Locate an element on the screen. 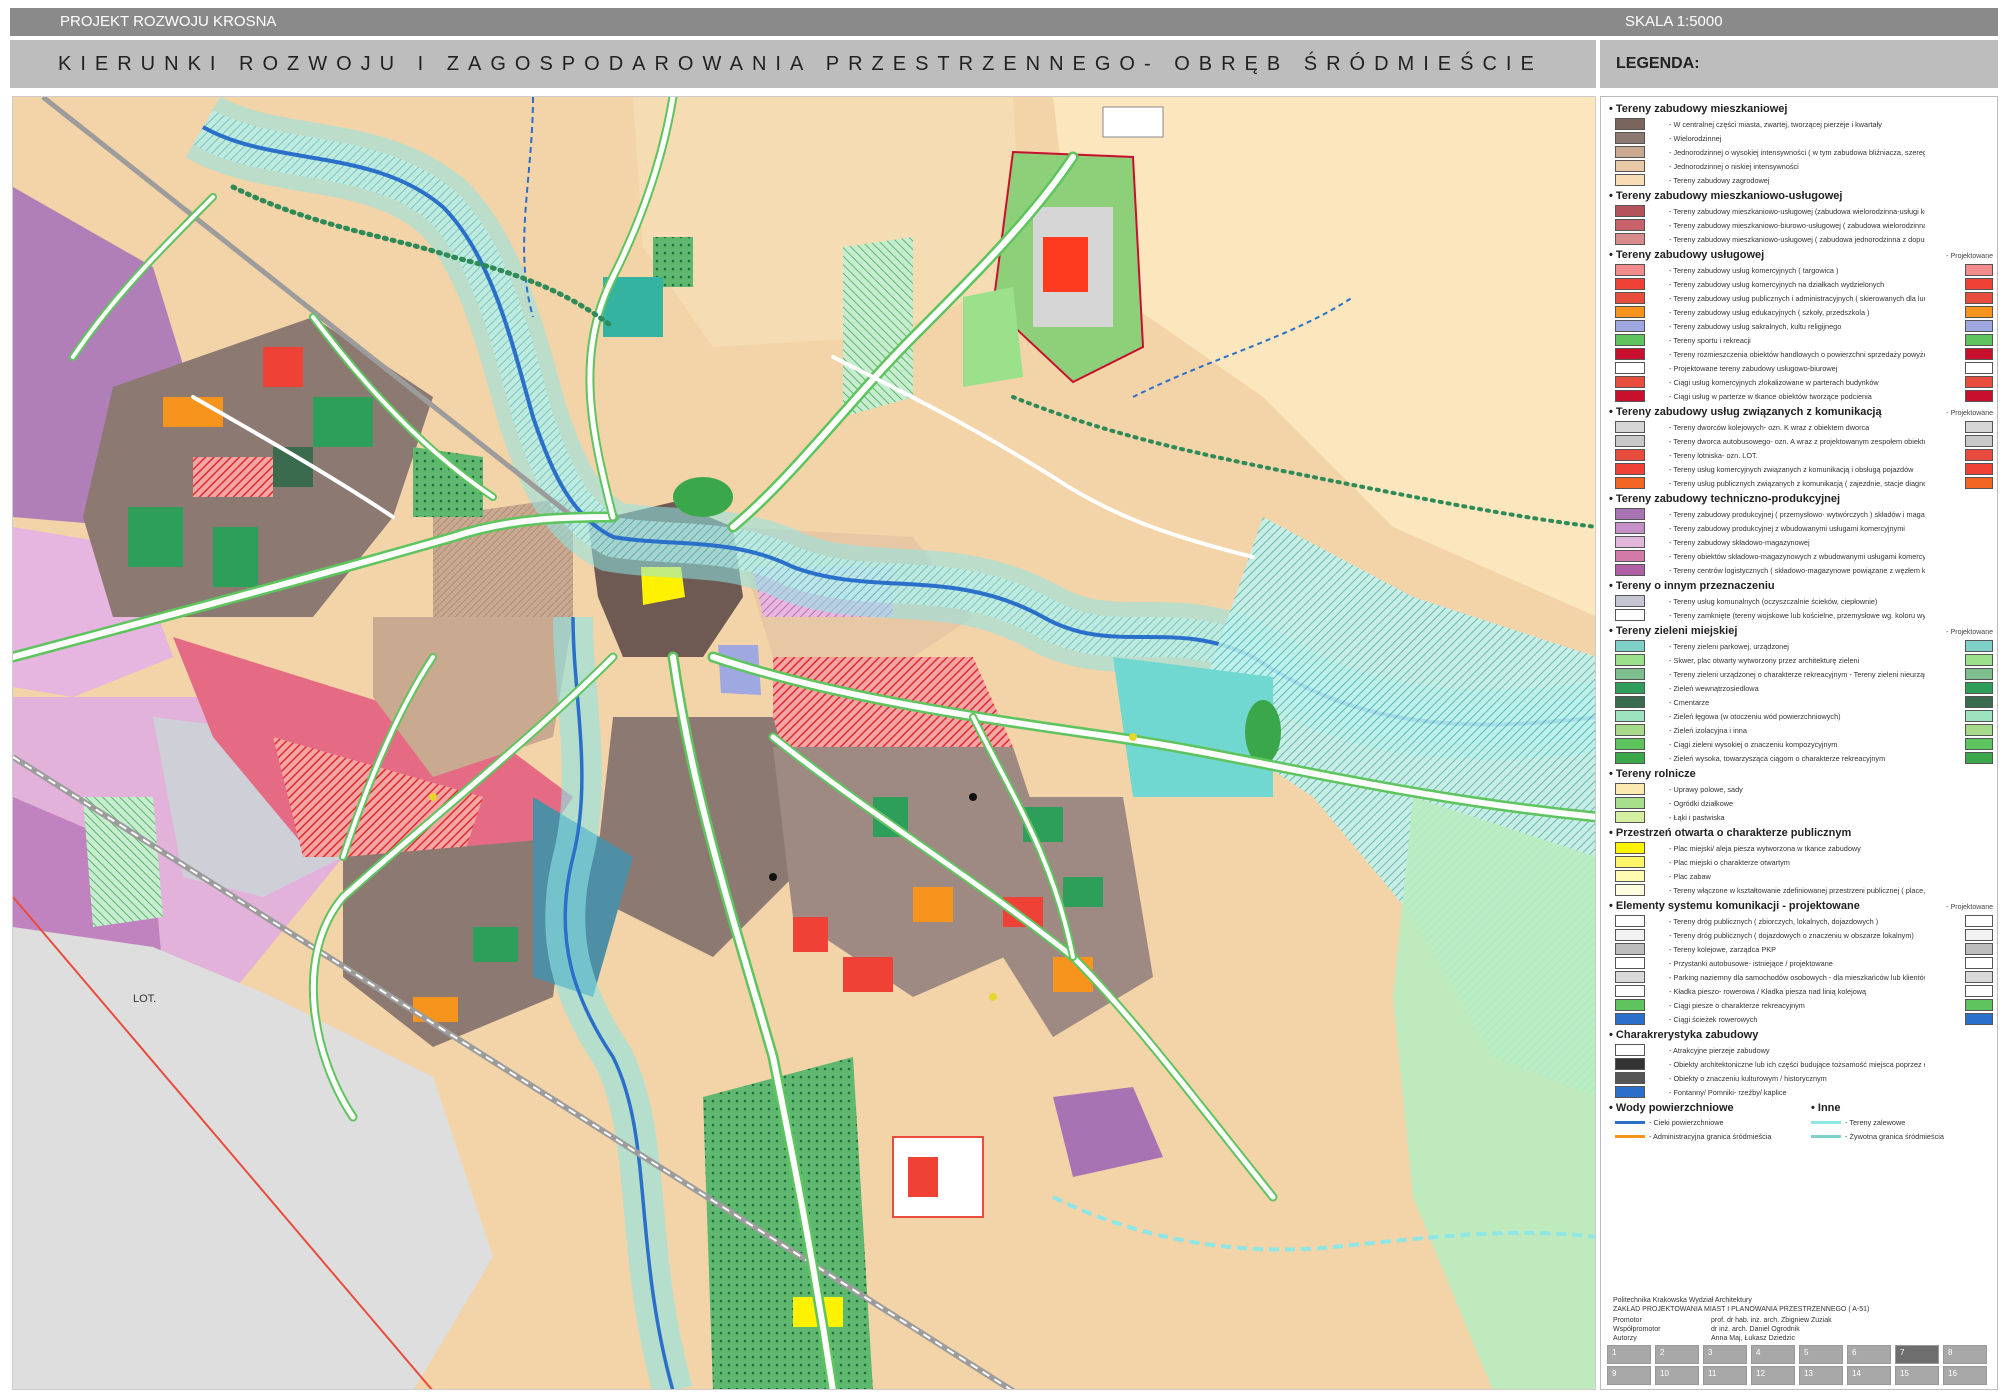 The height and width of the screenshot is (1400, 2000). author-role: Współpromotor is located at coordinates (1637, 1329).